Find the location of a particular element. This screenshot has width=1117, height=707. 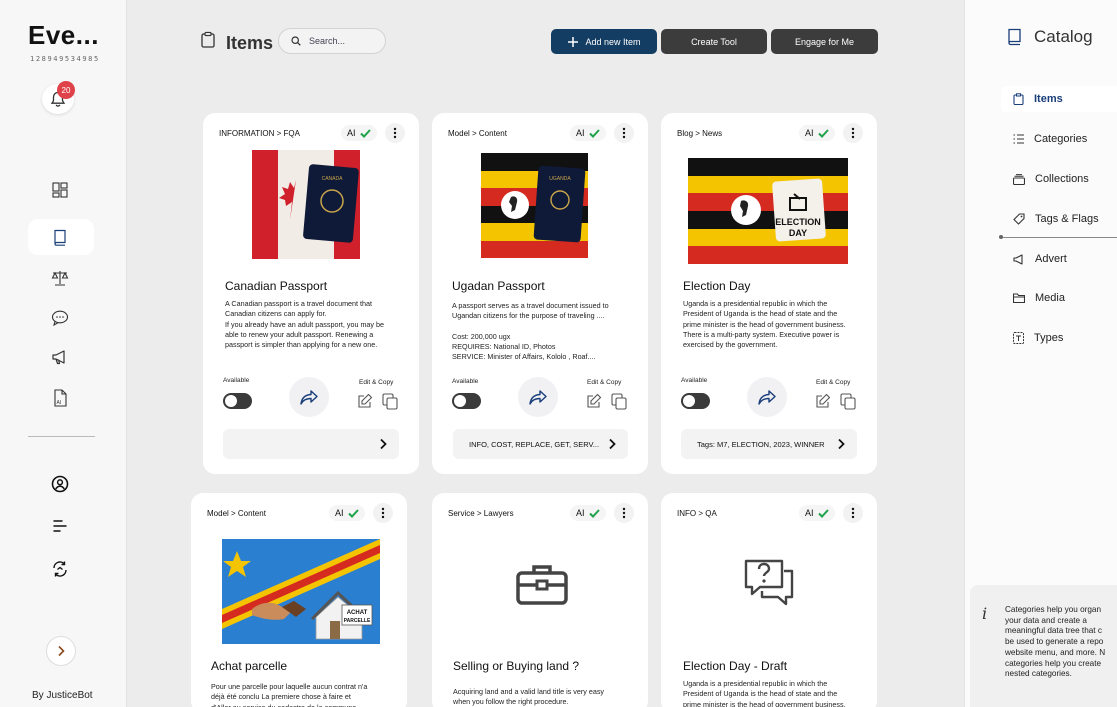

chat-bubble-icon is located at coordinates (60, 318).